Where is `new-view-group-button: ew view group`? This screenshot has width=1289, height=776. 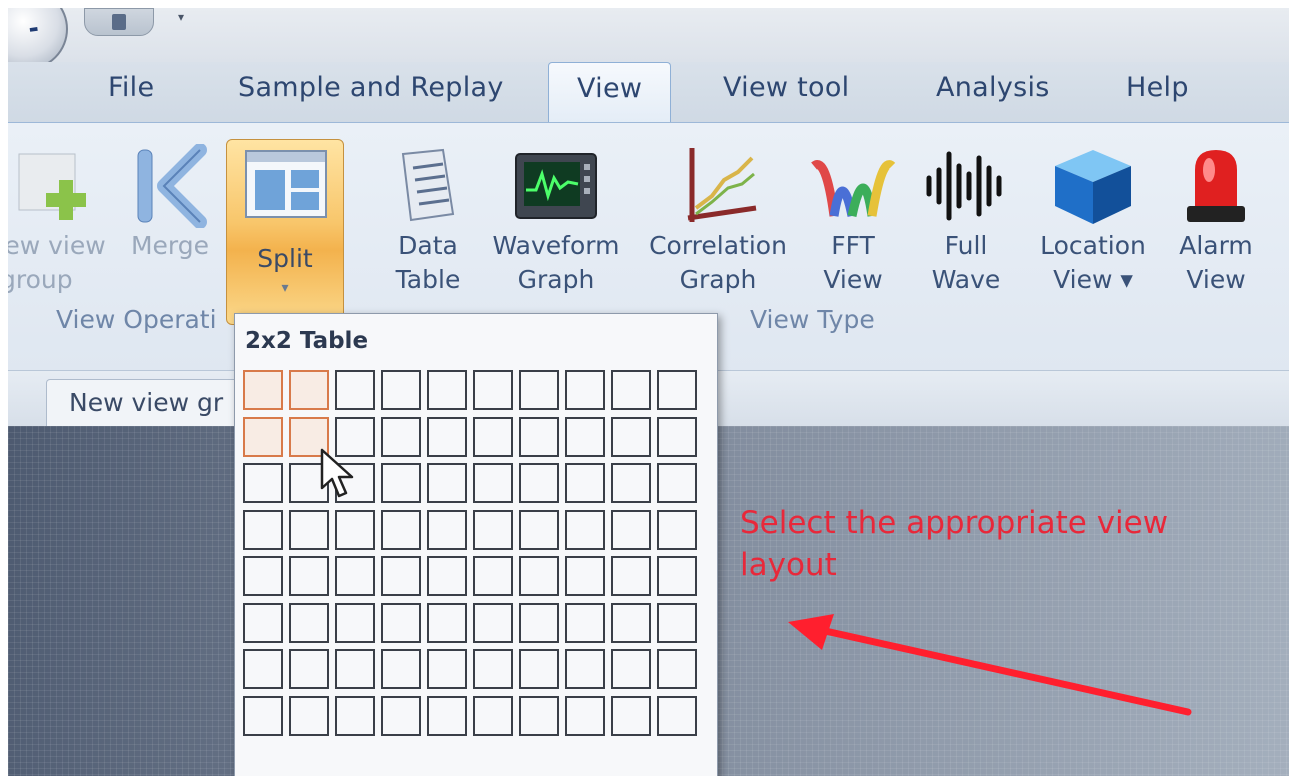
new-view-group-button: ew view group is located at coordinates (59, 220).